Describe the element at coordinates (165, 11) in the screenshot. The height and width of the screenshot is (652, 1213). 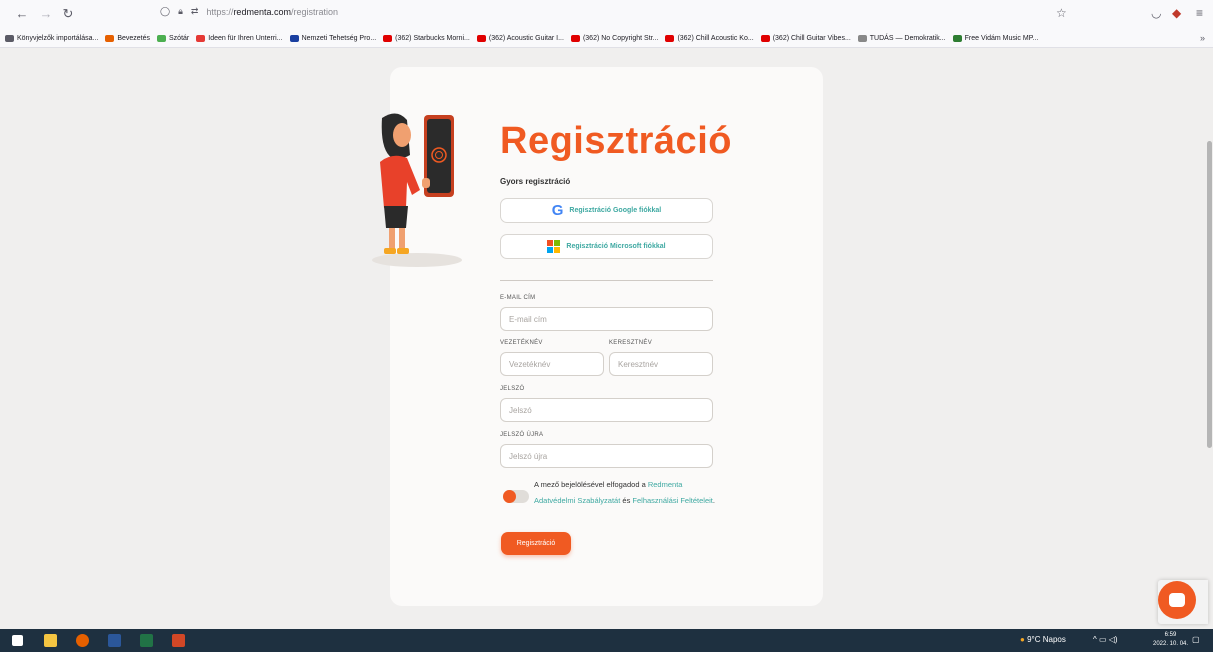
I see `shield-icon: ◯` at that location.